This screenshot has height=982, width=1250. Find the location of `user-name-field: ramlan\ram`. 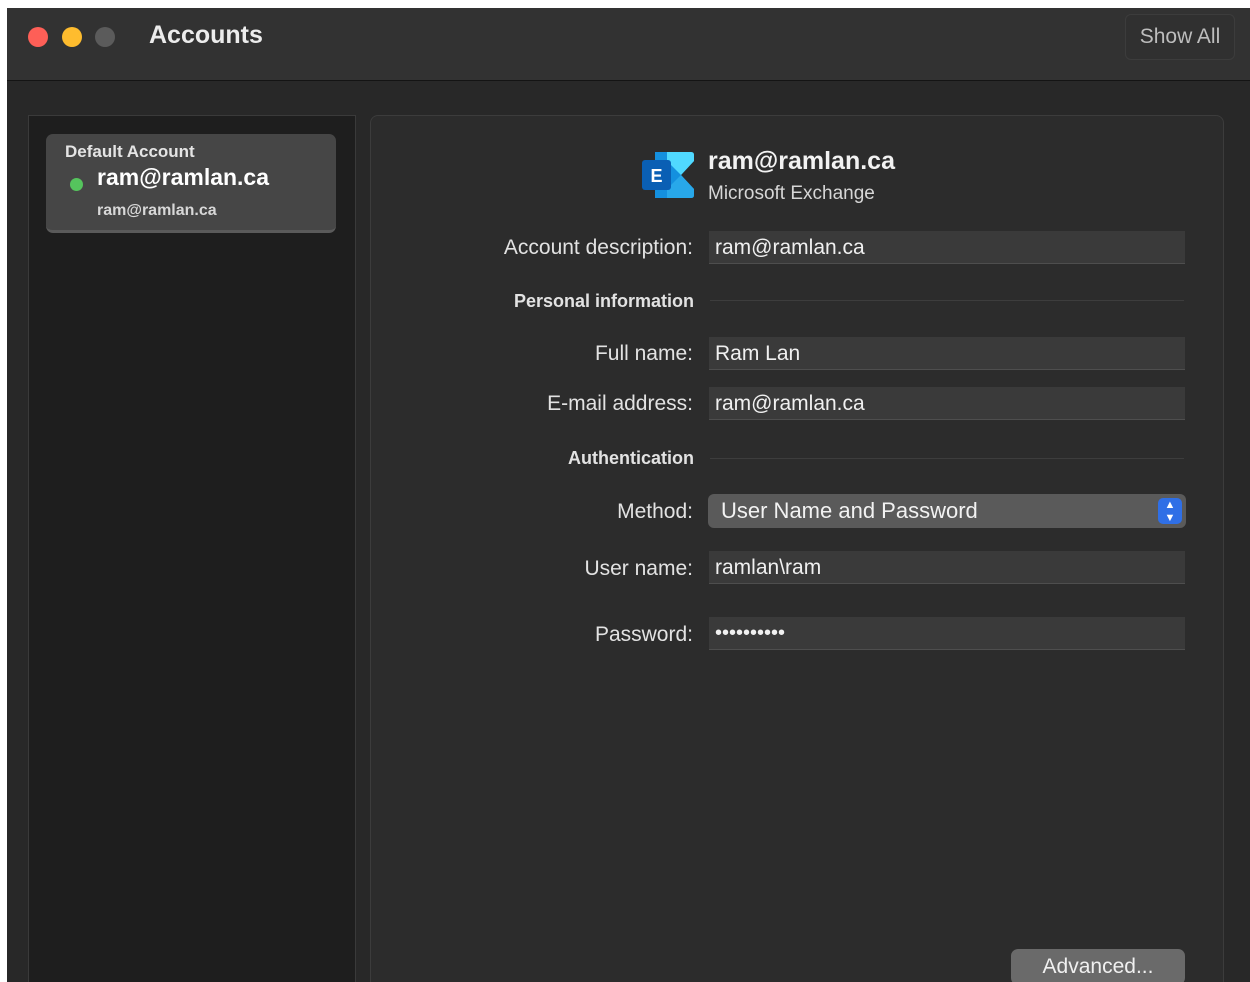

user-name-field: ramlan\ram is located at coordinates (947, 567).